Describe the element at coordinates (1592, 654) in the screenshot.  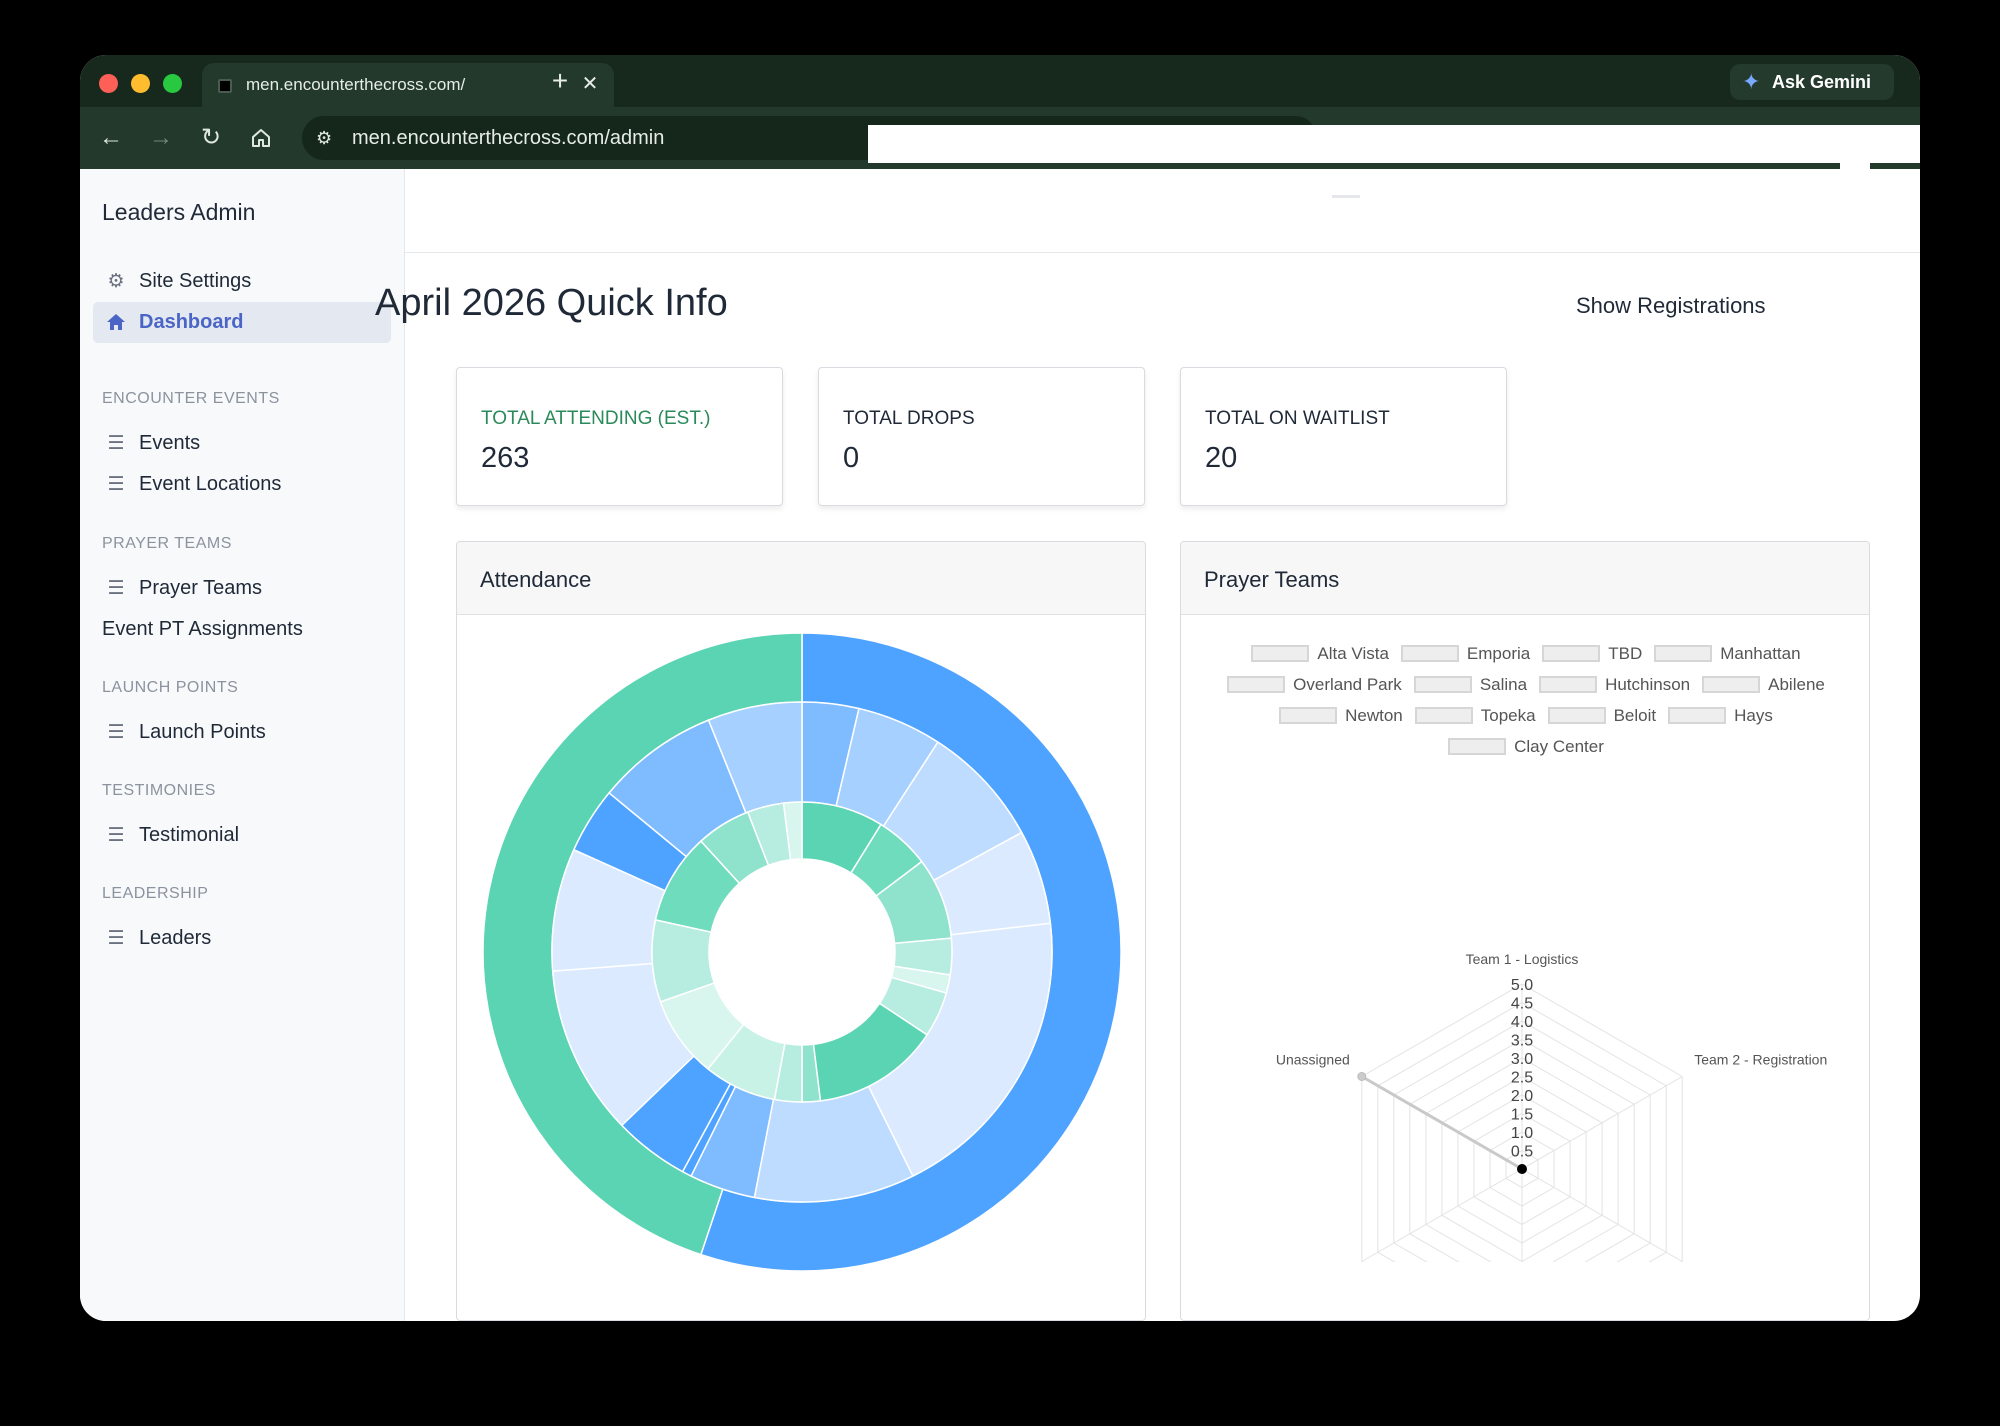
I see `legend-item: TBD` at that location.